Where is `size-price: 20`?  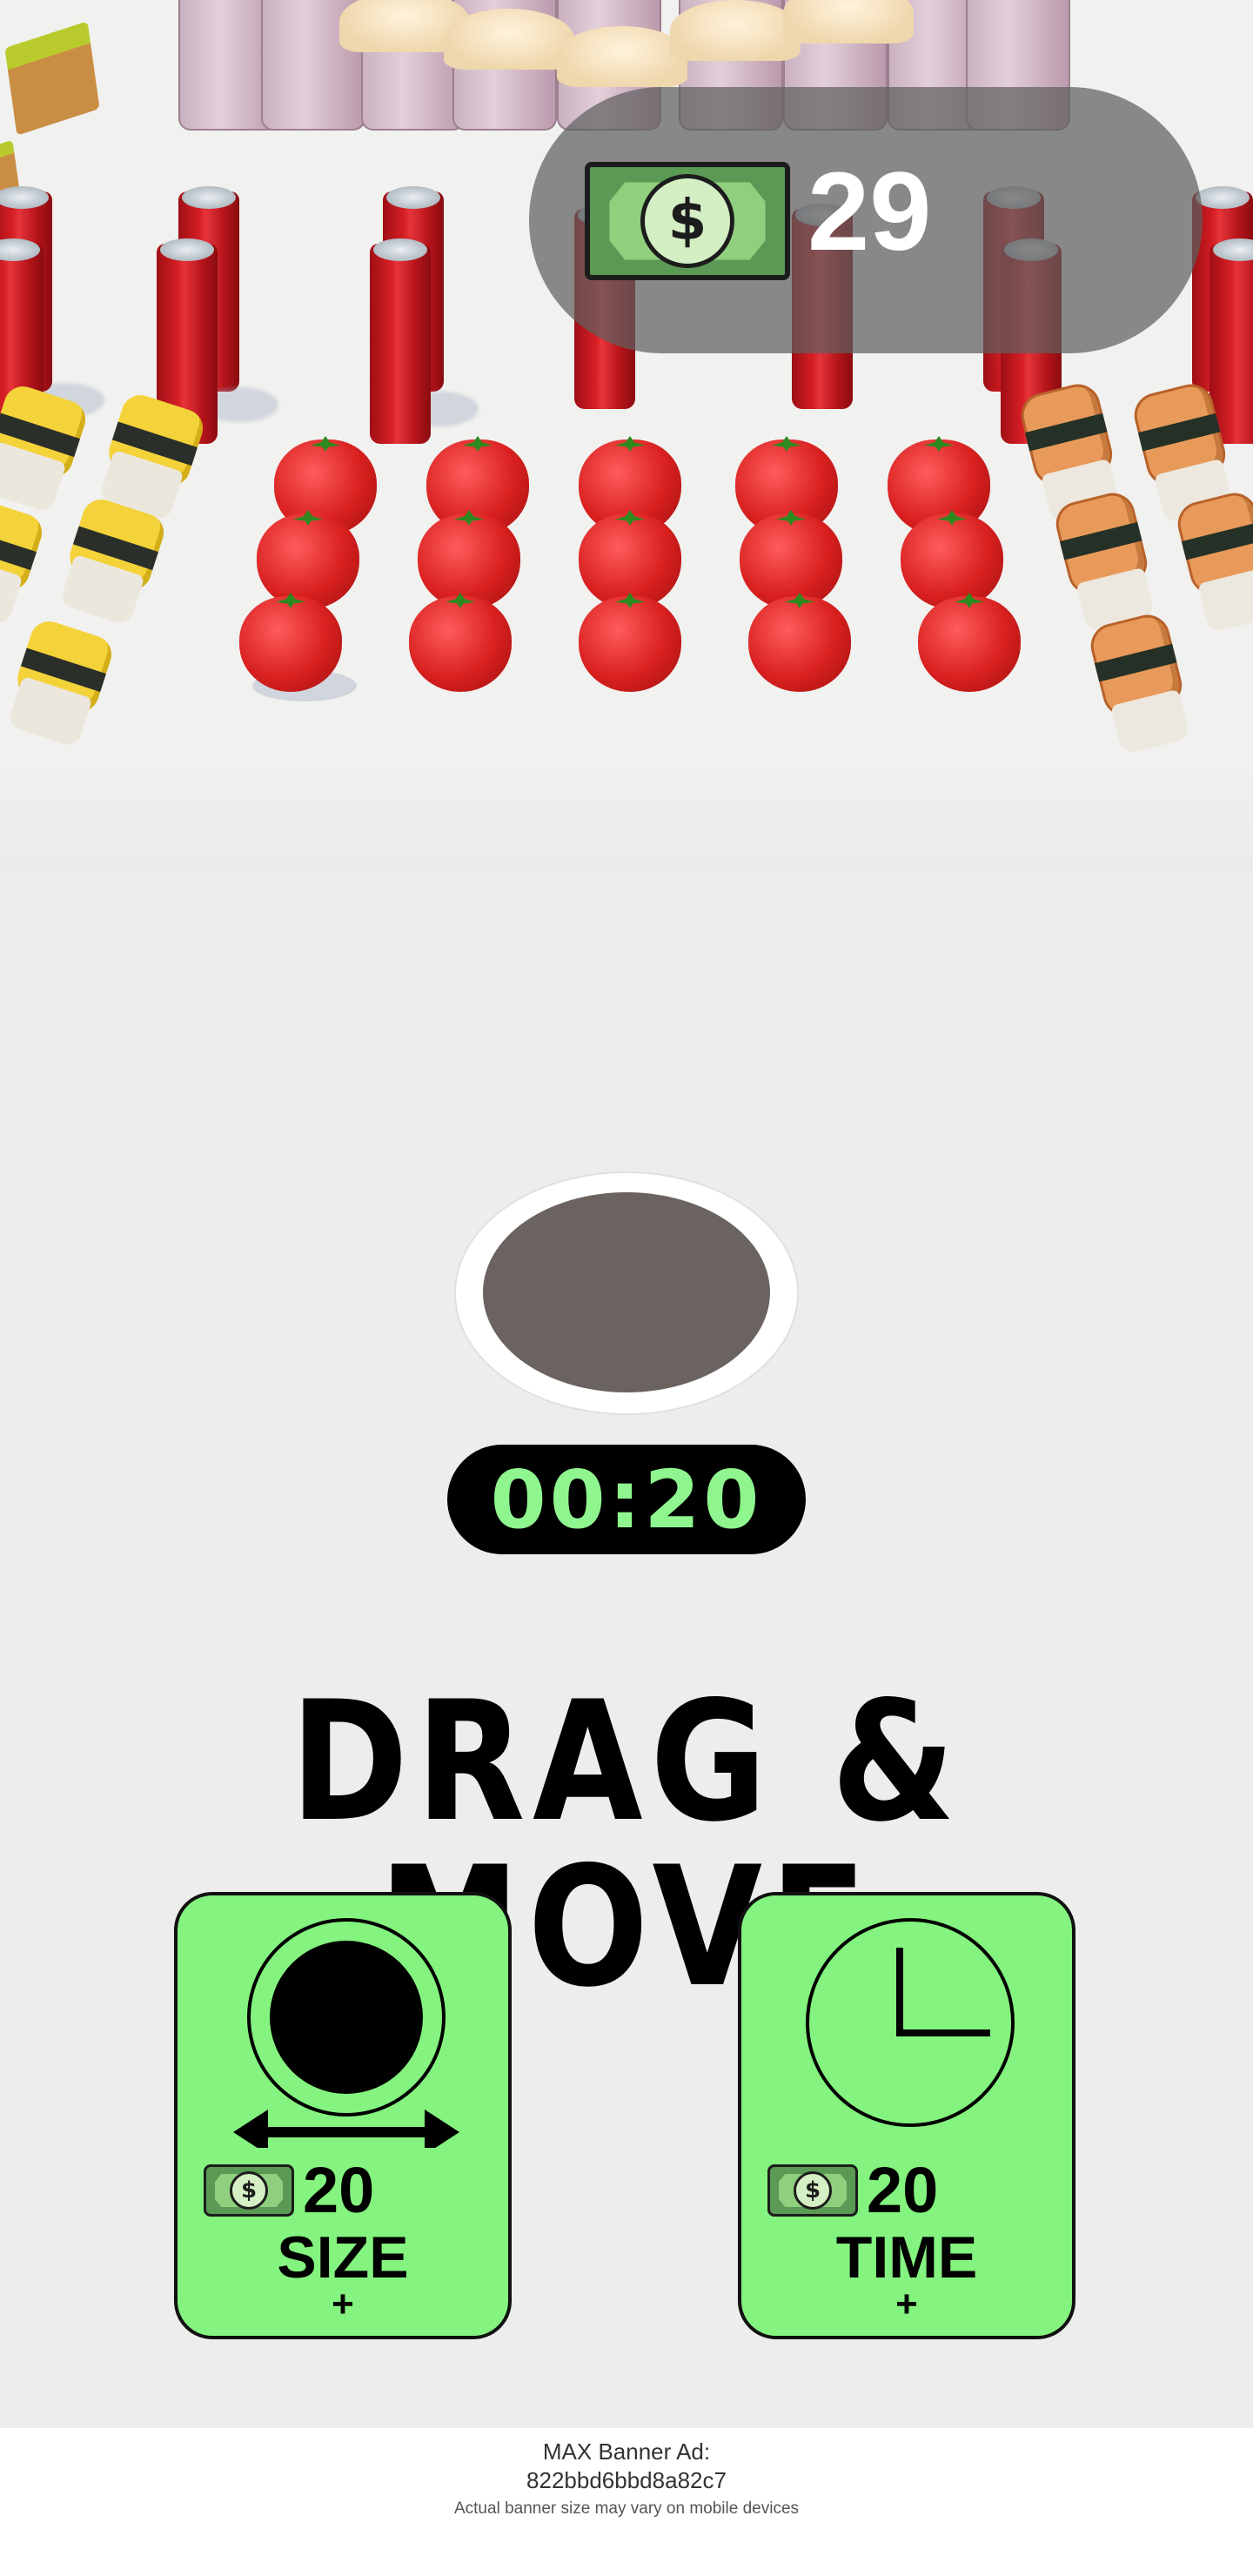 size-price: 20 is located at coordinates (339, 2190).